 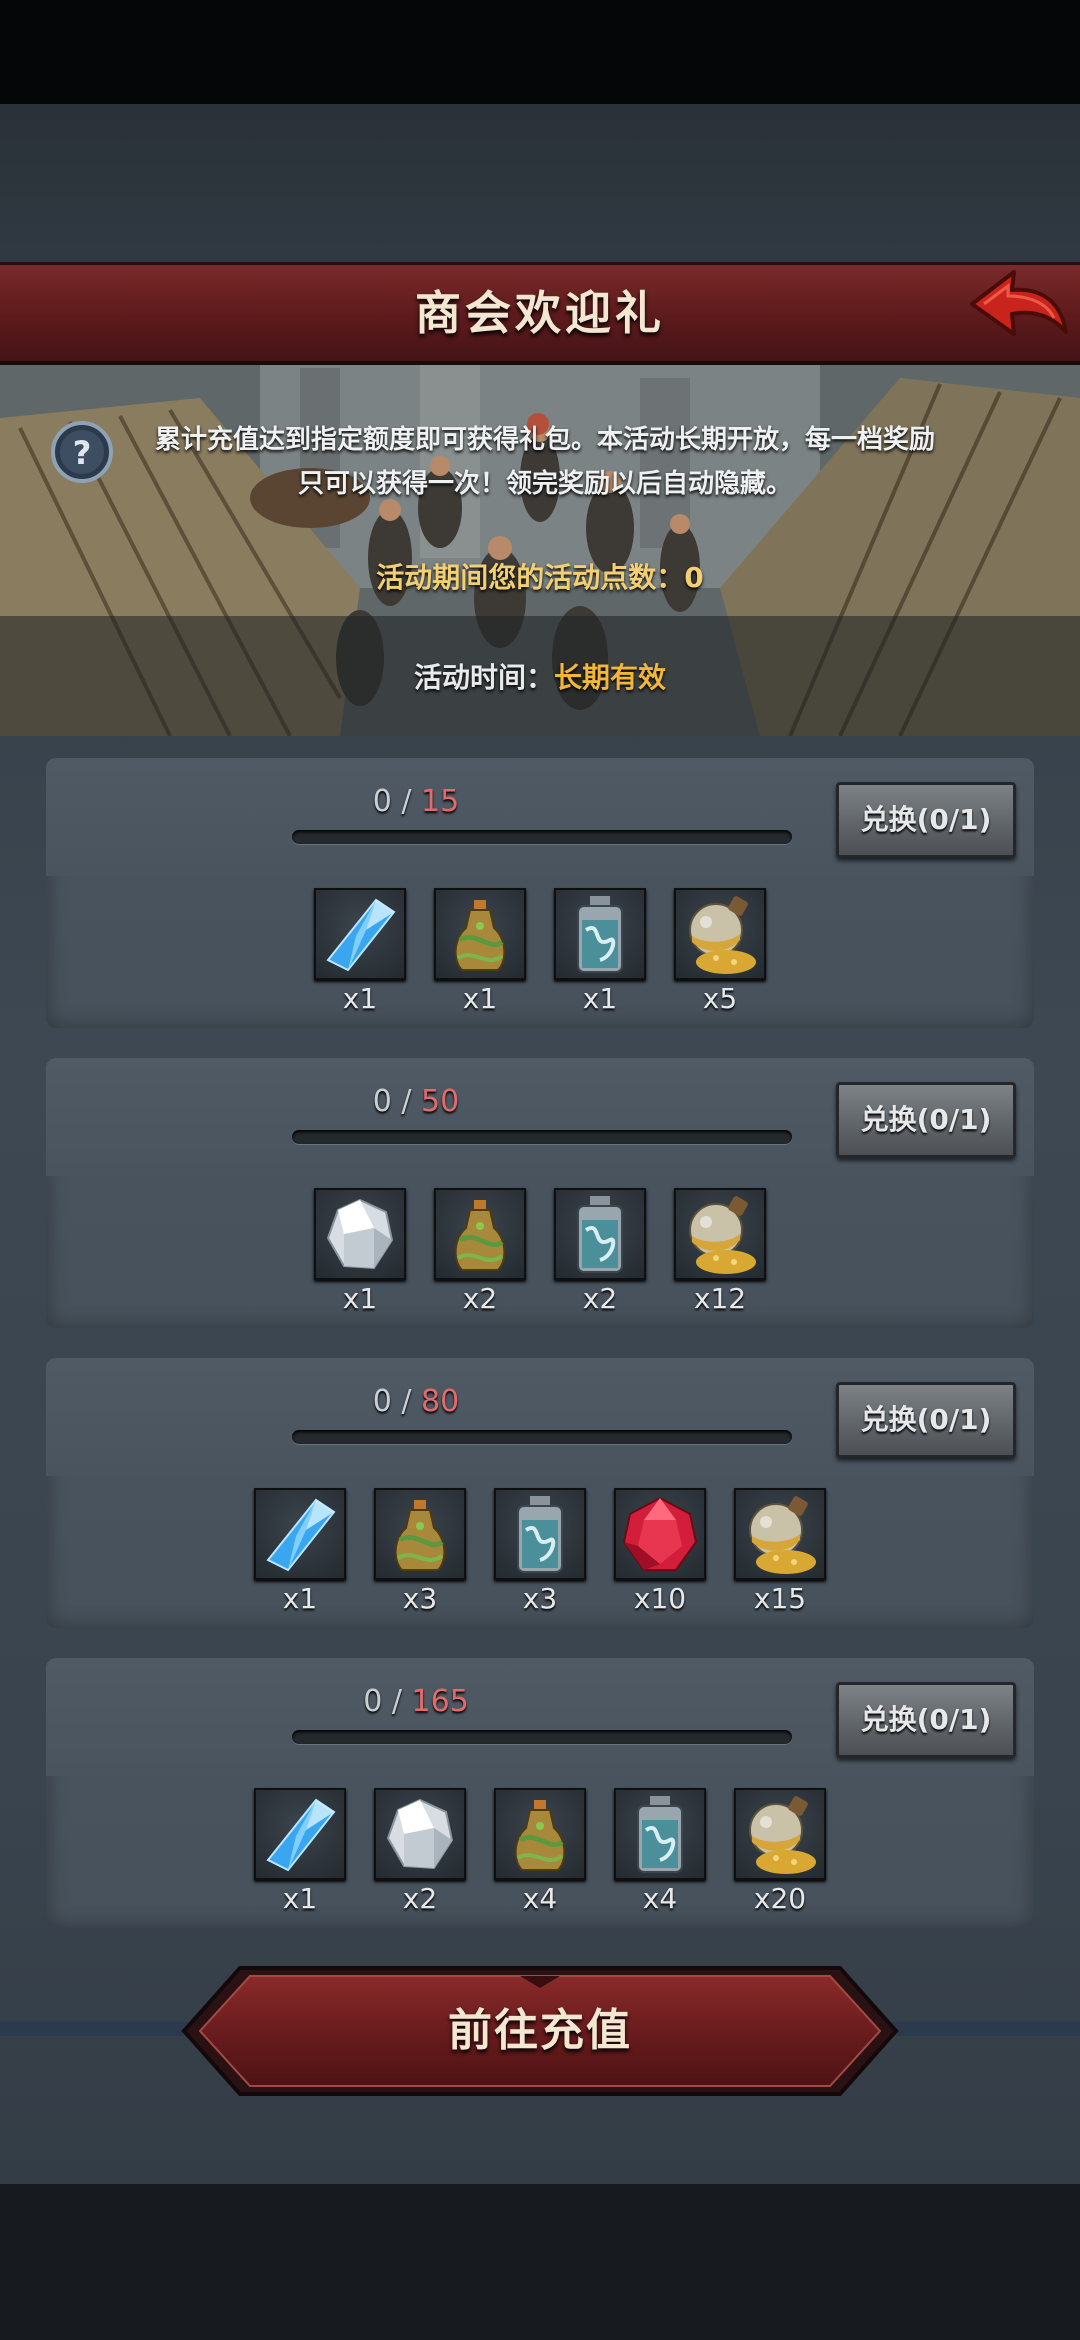 I want to click on period-label: 活动时间：, so click(x=483, y=677).